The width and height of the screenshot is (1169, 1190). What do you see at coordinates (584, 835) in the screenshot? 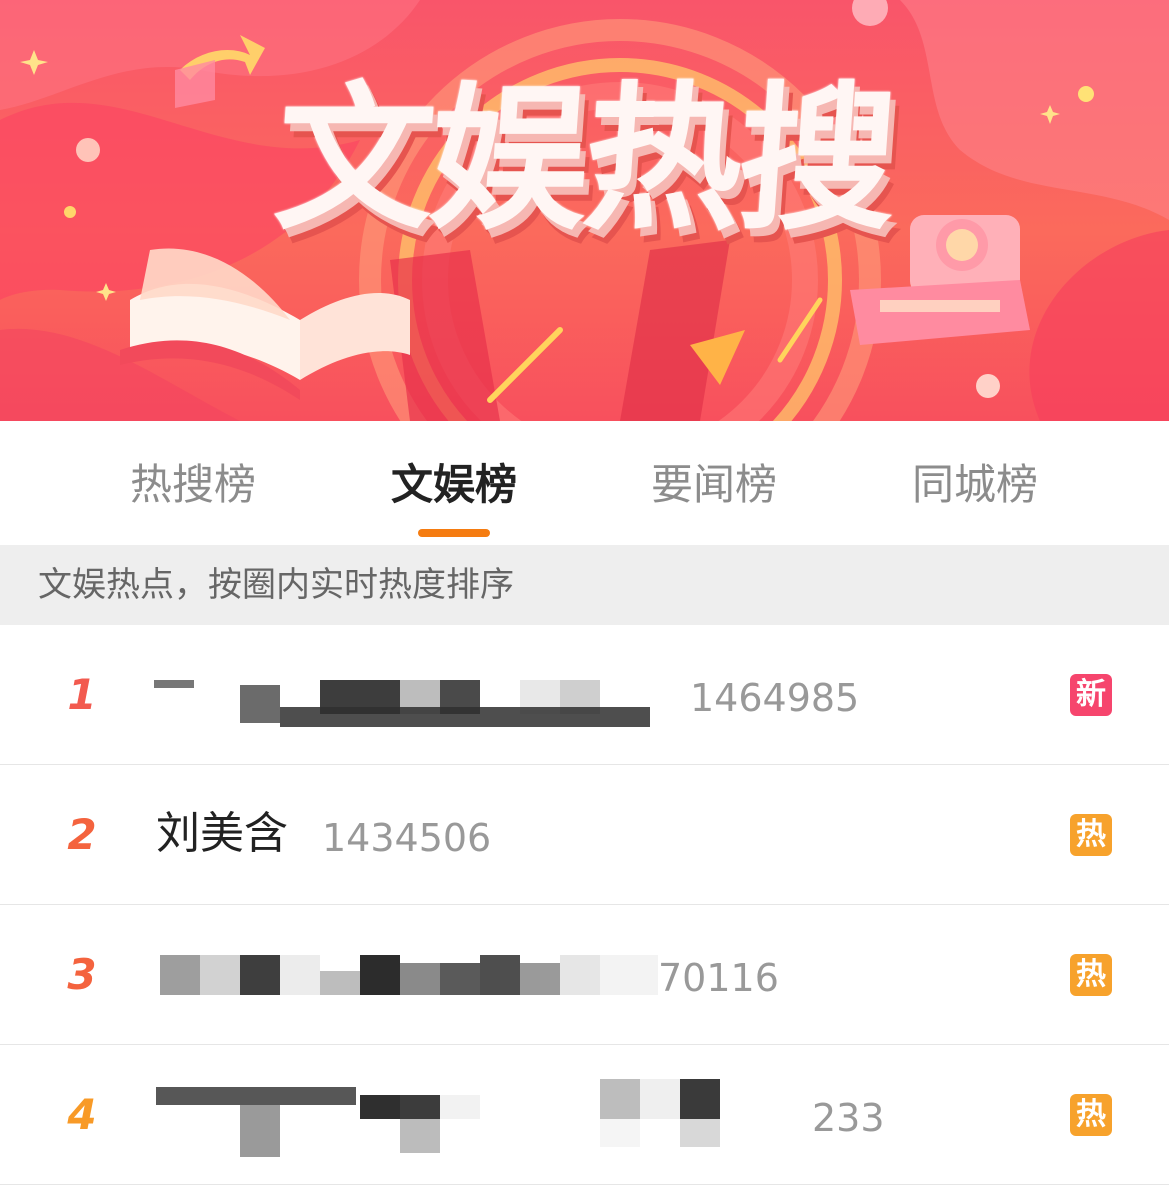
I see `list-item: 2 刘美含 1434506 热` at bounding box center [584, 835].